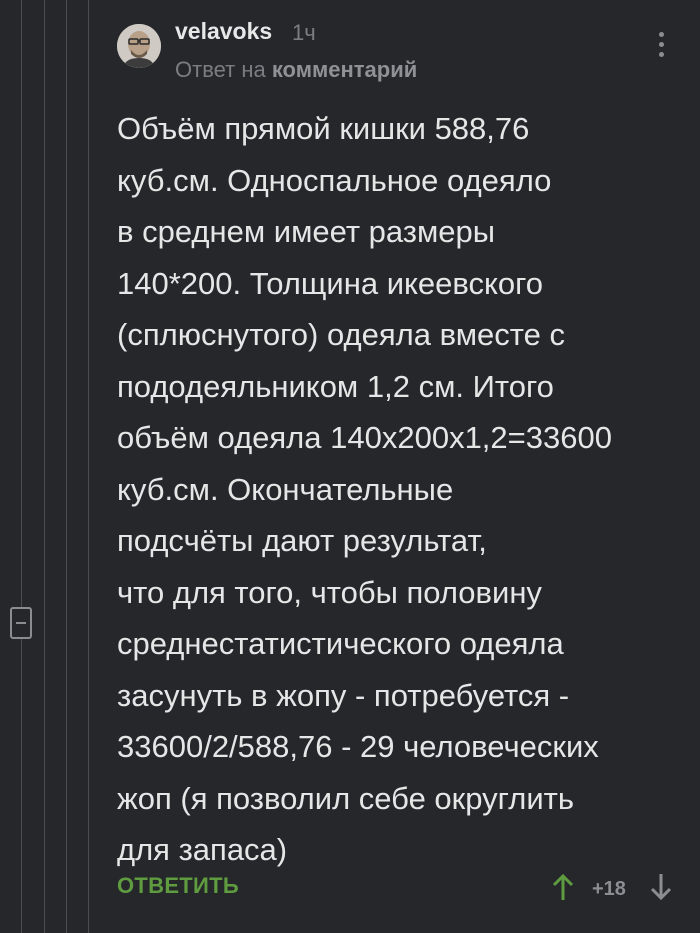 The height and width of the screenshot is (933, 700). I want to click on comment-time: 1ч, so click(304, 32).